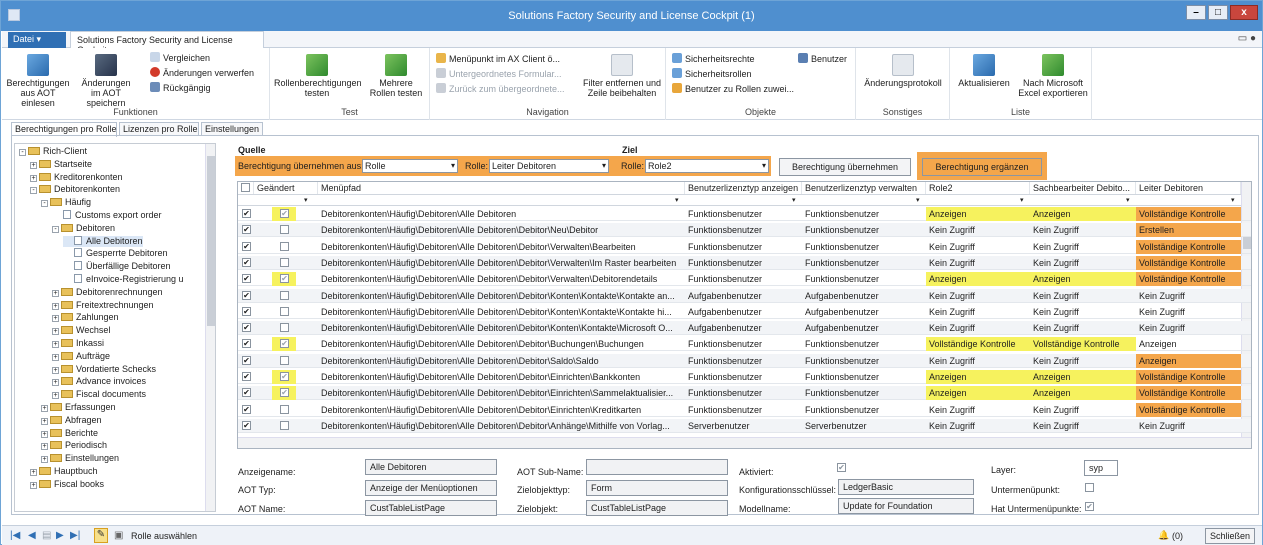  What do you see at coordinates (107, 215) in the screenshot?
I see `tree-node: Customs export order` at bounding box center [107, 215].